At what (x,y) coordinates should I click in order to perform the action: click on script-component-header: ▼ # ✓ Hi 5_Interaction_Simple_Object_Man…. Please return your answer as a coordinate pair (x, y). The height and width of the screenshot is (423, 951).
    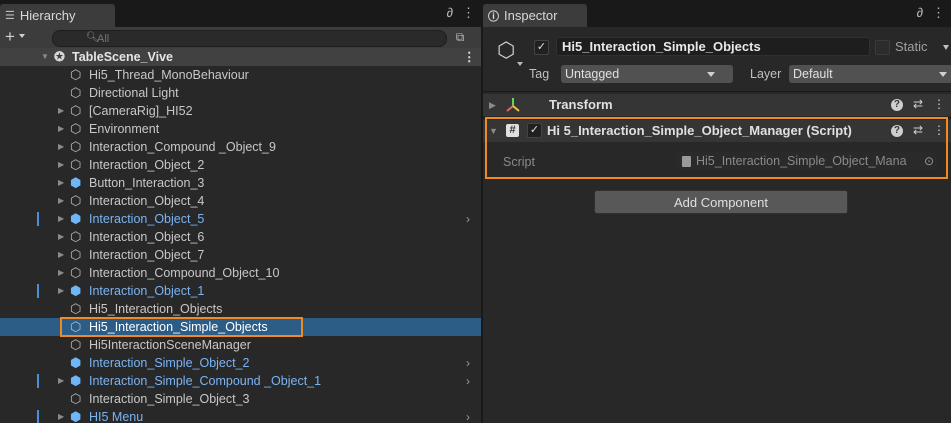
    Looking at the image, I should click on (717, 131).